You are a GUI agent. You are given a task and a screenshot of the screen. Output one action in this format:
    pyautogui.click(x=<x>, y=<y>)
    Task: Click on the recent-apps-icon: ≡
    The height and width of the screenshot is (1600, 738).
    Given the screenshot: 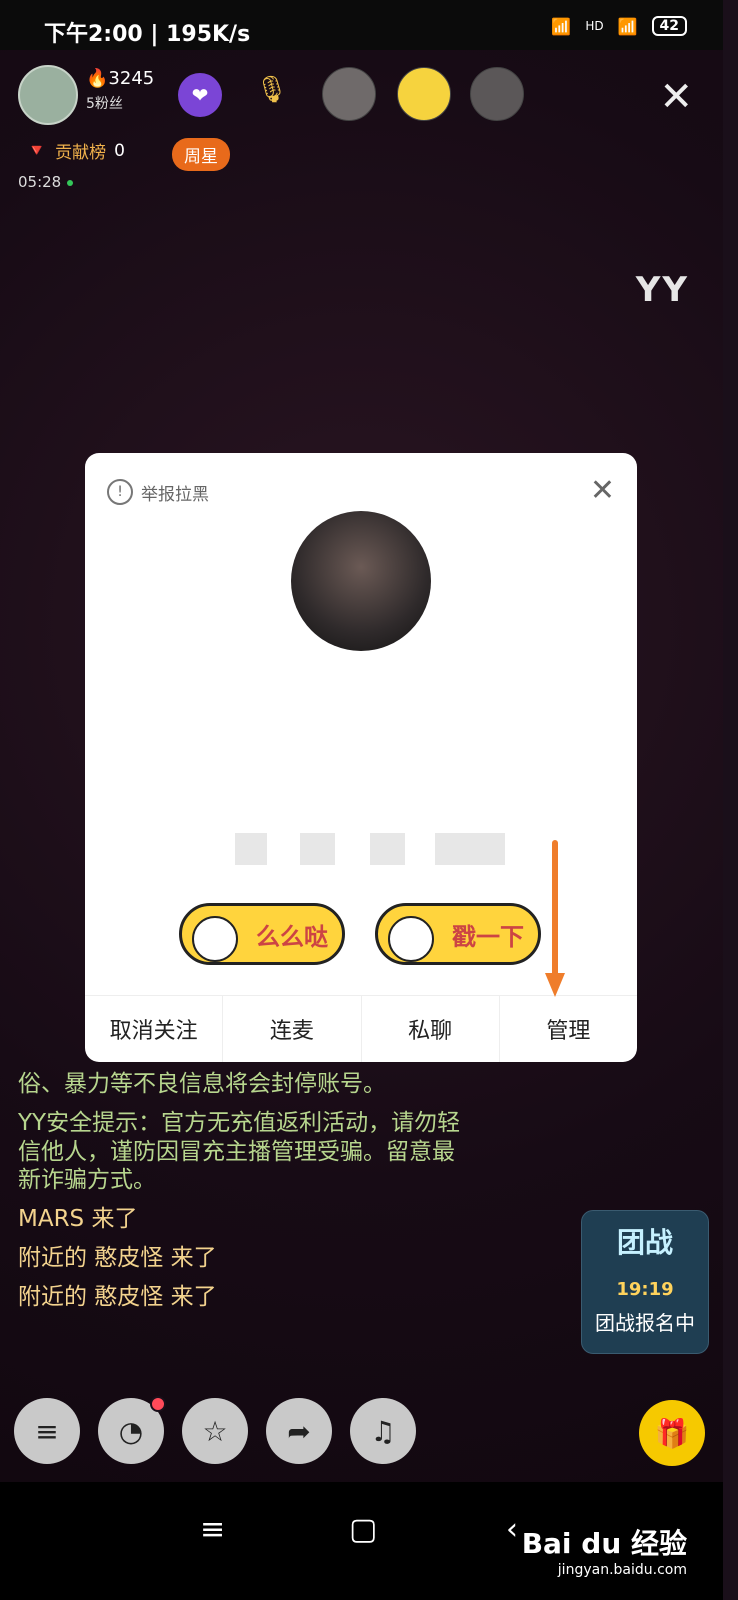 What is the action you would take?
    pyautogui.click(x=212, y=1529)
    